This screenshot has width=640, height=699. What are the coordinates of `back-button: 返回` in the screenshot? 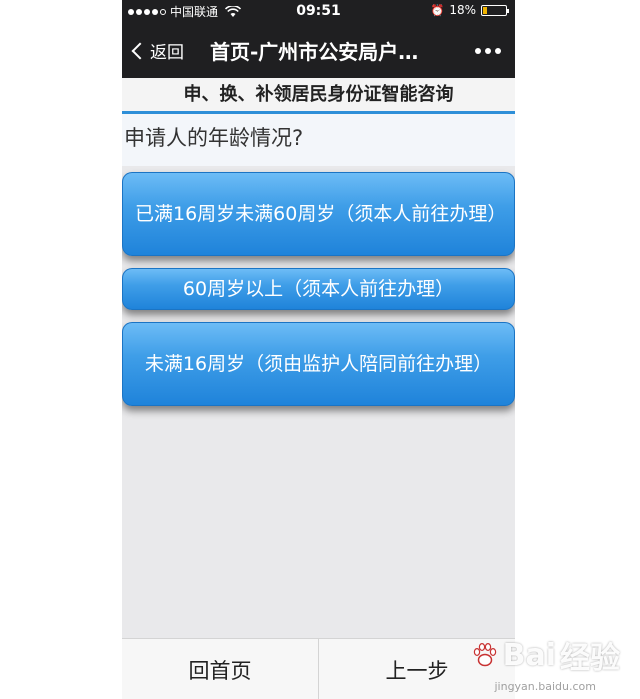 It's located at (157, 50).